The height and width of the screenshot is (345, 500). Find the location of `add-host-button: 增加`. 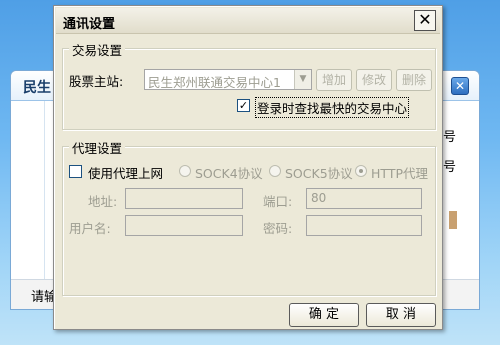

add-host-button: 增加 is located at coordinates (334, 80).